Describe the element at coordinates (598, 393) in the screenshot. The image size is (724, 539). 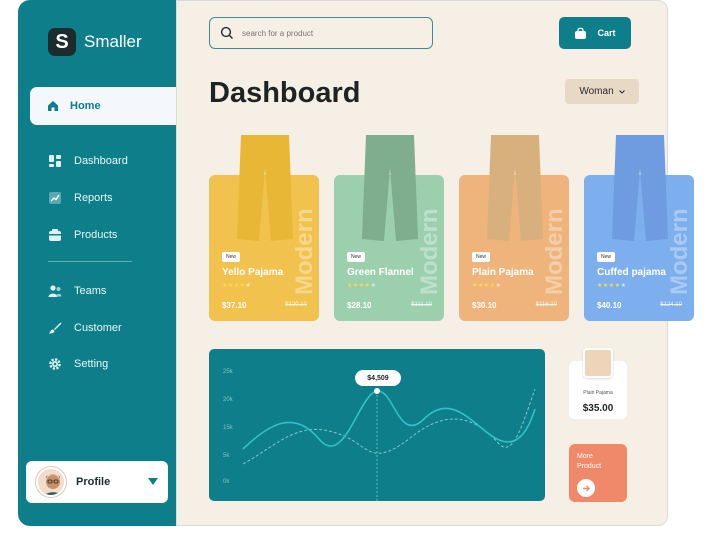
I see `mini-product-name: Plain Pajama` at that location.